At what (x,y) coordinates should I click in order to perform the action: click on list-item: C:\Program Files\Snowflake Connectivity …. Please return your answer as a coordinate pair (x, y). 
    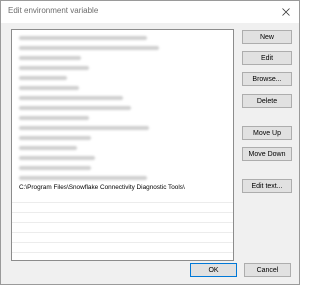
    Looking at the image, I should click on (122, 188).